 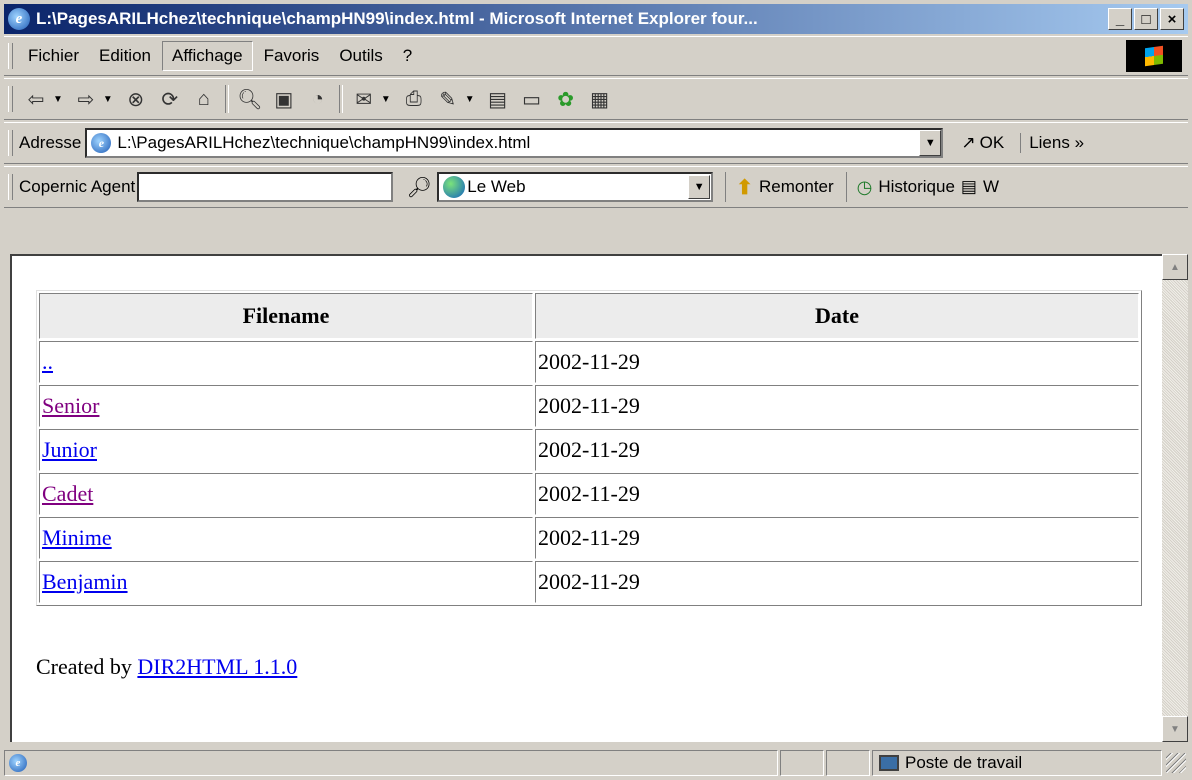 I want to click on column-header-date: Date, so click(x=837, y=316).